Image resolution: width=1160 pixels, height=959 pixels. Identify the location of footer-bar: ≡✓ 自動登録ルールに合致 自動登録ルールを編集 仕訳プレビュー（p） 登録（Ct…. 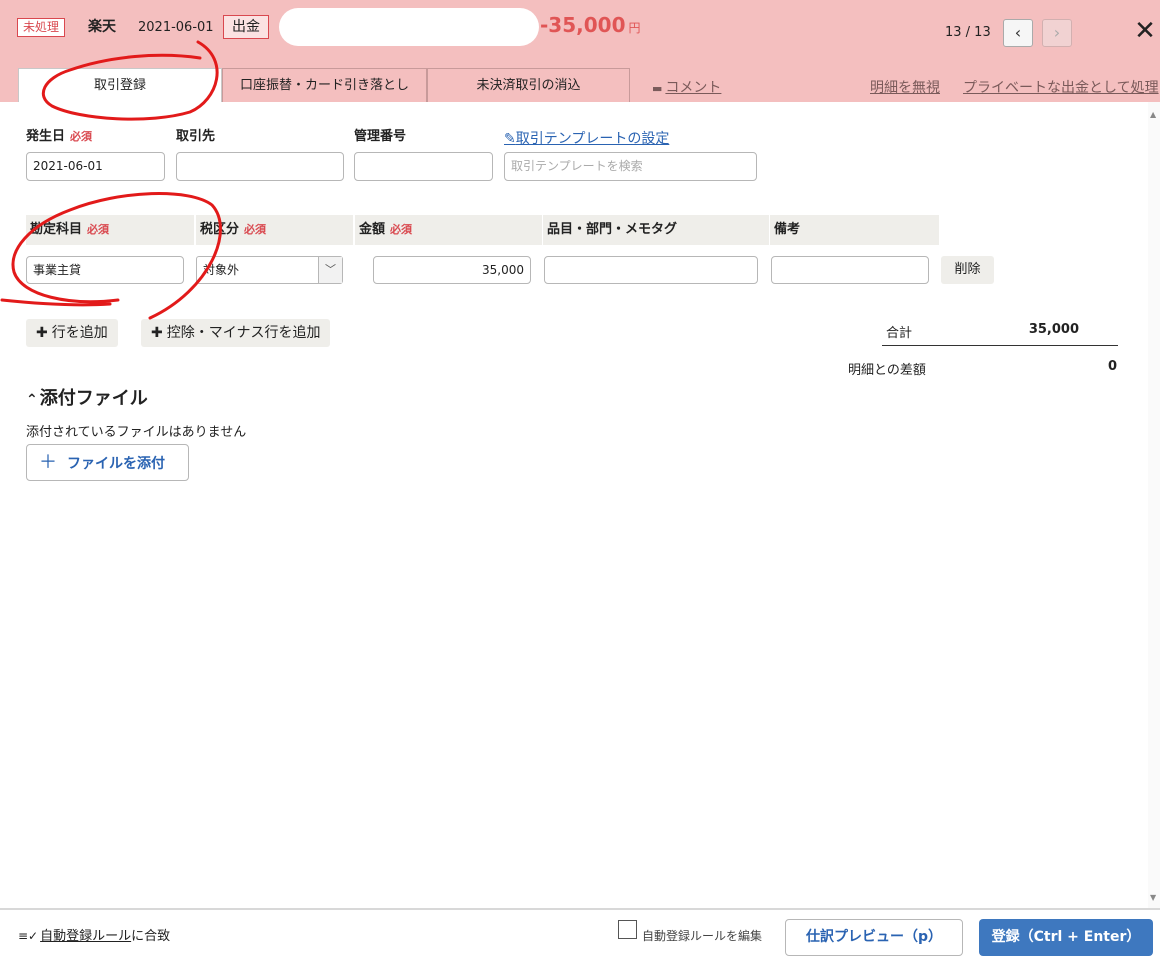
(580, 933).